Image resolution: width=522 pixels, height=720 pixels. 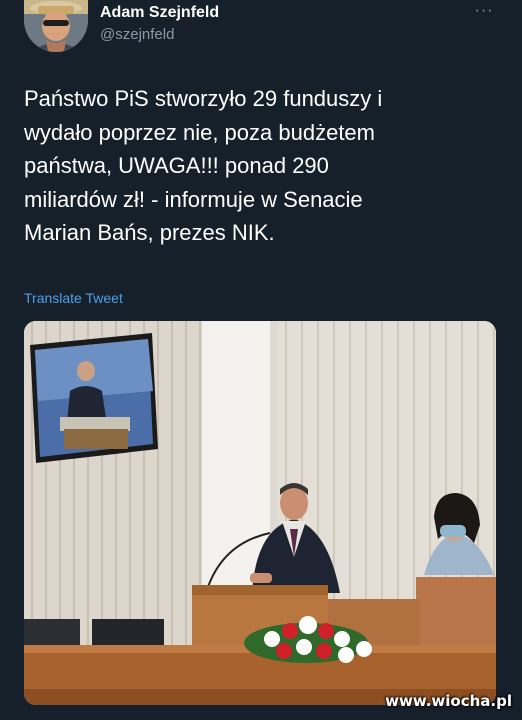 I want to click on author-handle: @szejnfeld, so click(x=137, y=35).